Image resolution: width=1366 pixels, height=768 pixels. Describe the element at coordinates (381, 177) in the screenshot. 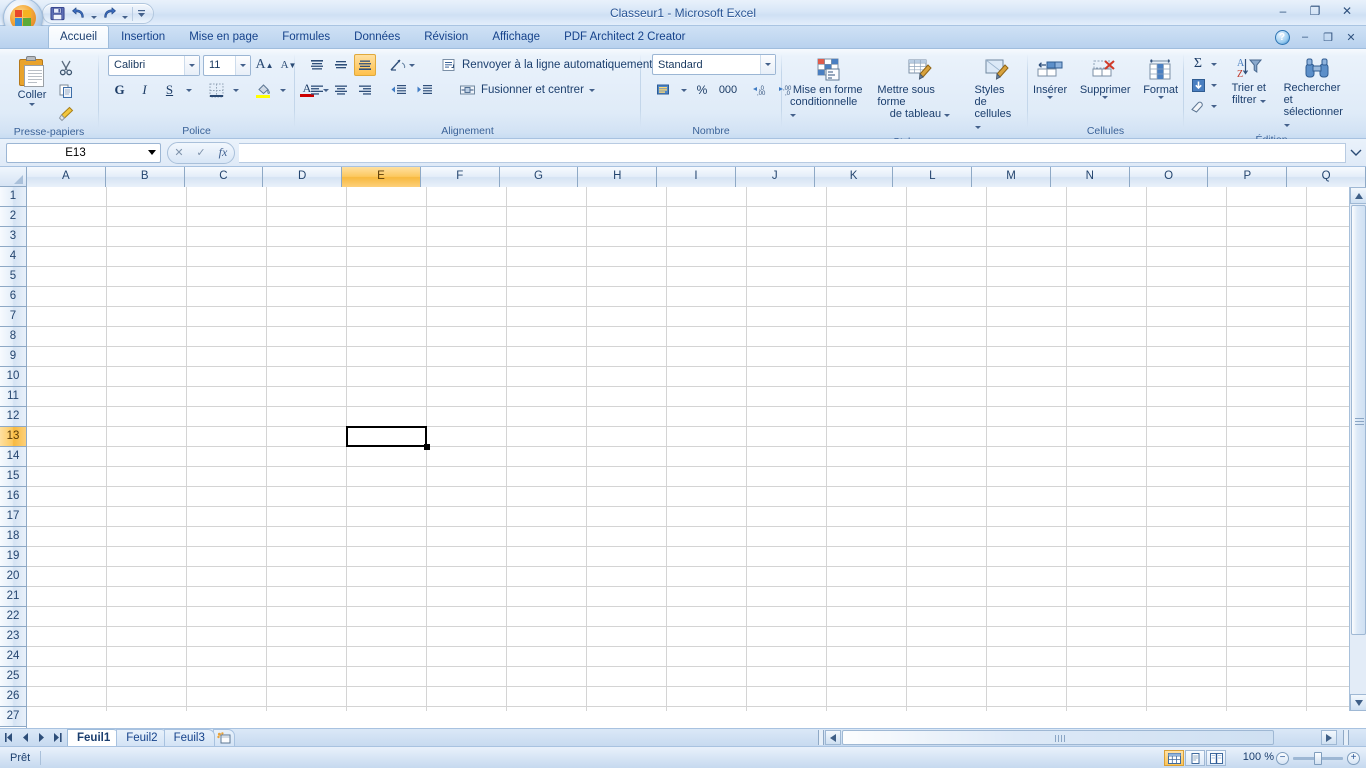

I see `column-header-E: E` at that location.